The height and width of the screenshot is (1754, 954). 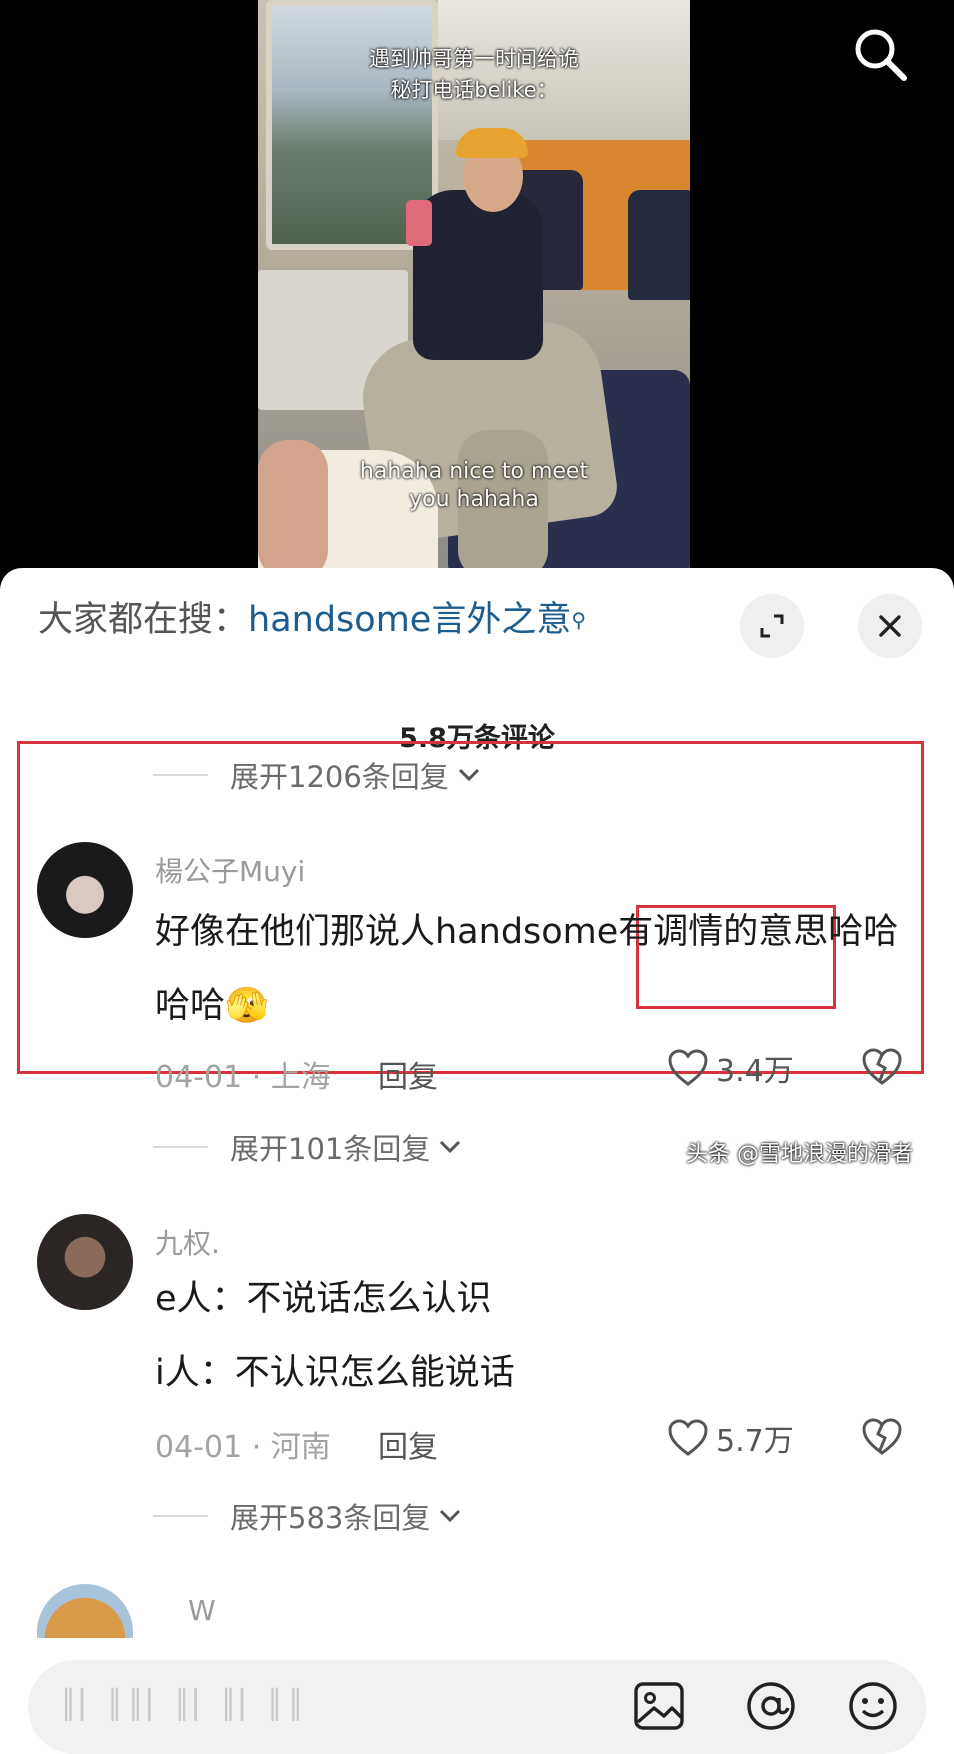 I want to click on comment-username: 楊公子Muyi, so click(x=230, y=870).